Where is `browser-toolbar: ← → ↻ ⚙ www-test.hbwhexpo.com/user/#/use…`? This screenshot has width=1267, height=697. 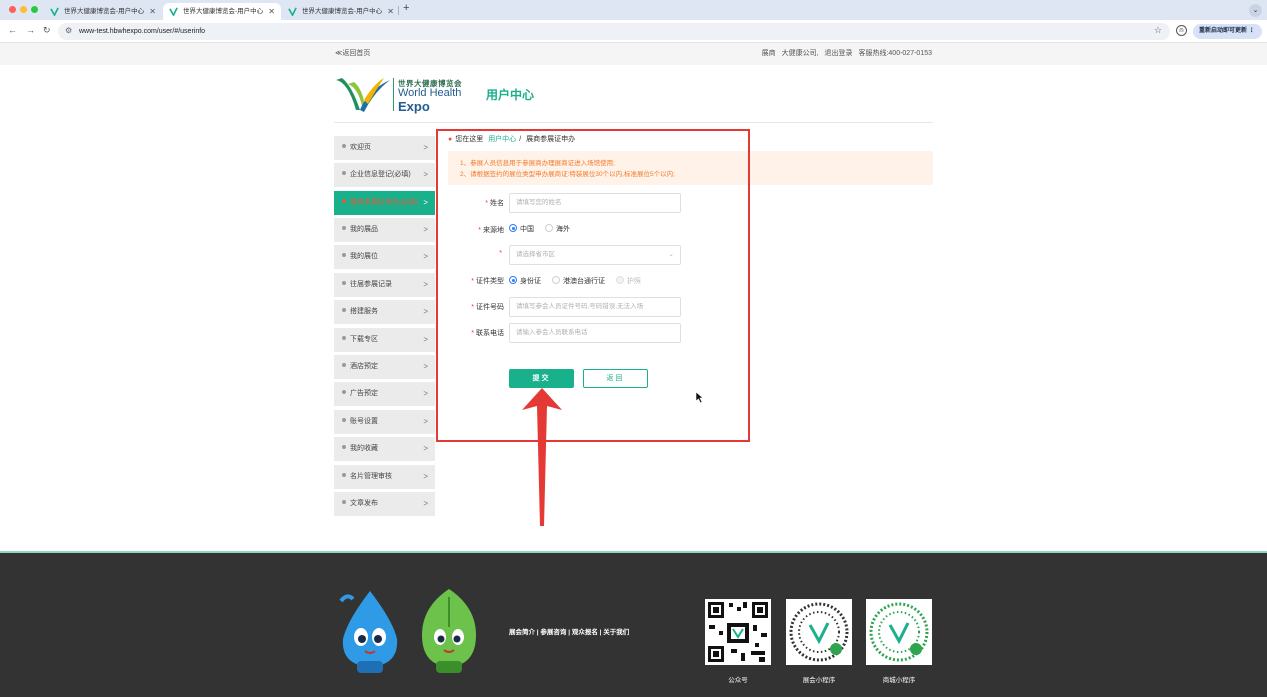
browser-toolbar: ← → ↻ ⚙ www-test.hbwhexpo.com/user/#/use… is located at coordinates (633, 31).